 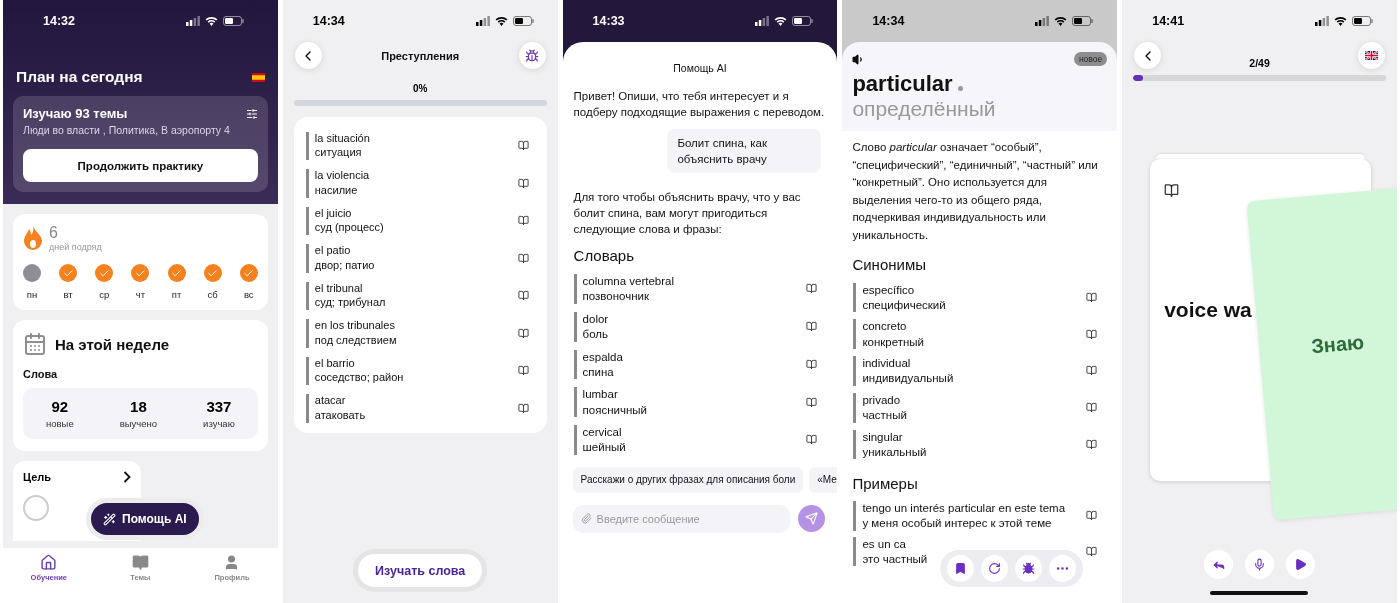 I want to click on chat-title: Помощь AI, so click(x=700, y=68).